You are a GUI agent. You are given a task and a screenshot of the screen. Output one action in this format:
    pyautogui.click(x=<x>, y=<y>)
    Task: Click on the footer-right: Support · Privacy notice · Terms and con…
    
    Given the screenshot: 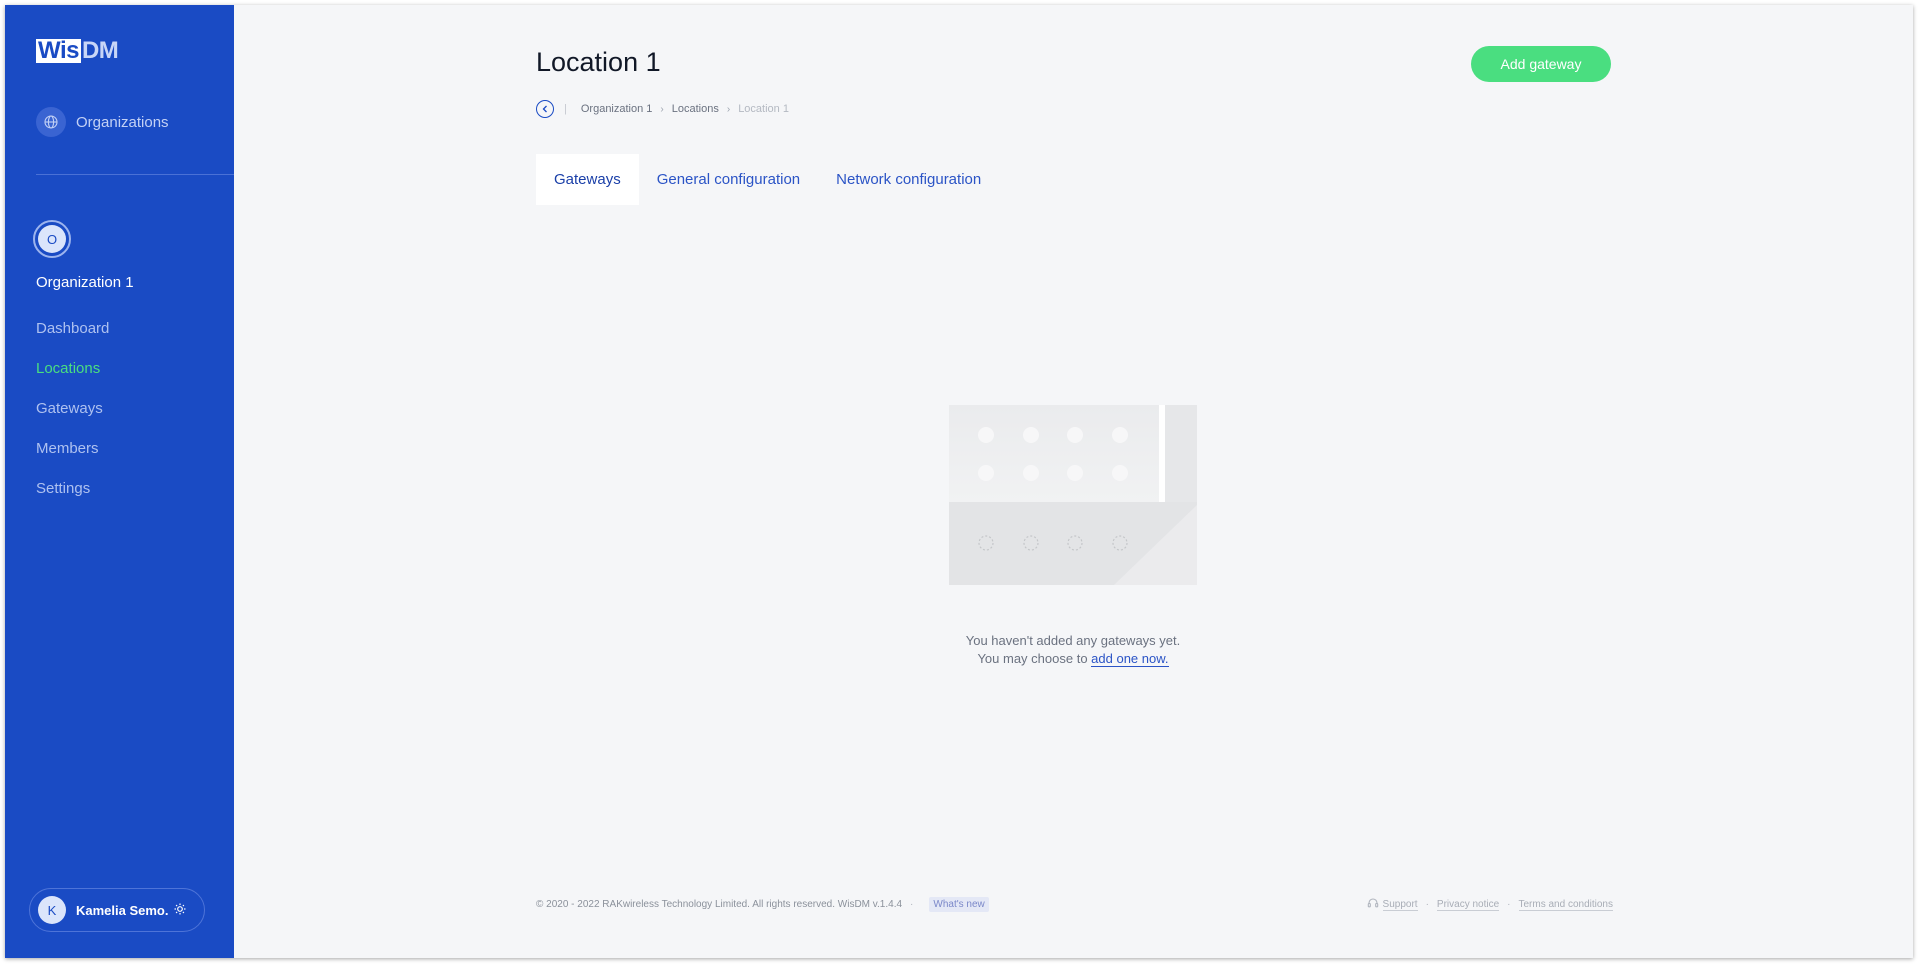 What is the action you would take?
    pyautogui.click(x=1490, y=904)
    